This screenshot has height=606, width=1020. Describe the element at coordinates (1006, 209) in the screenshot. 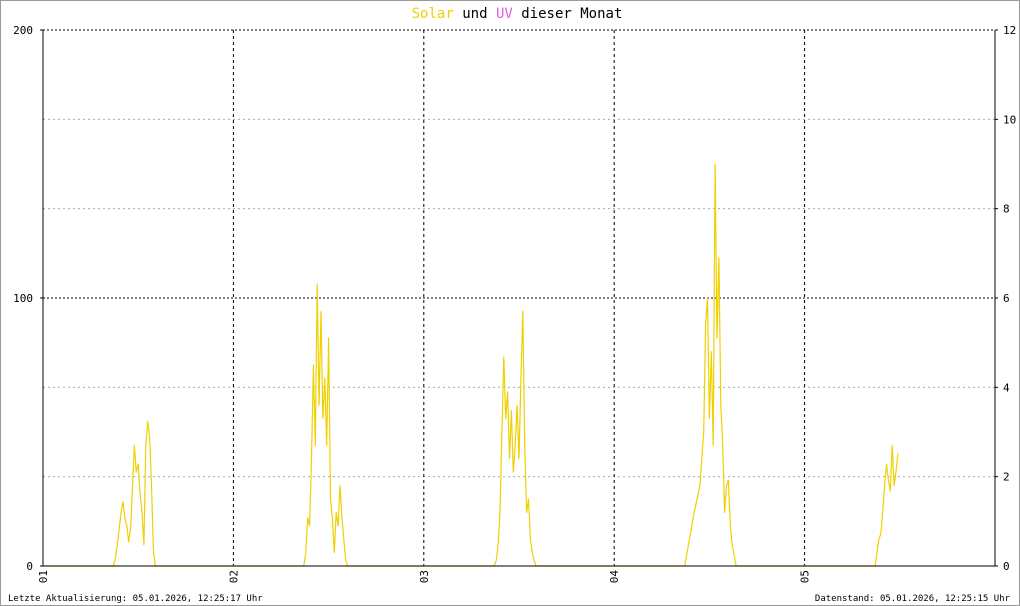

I see `right-tick-label: 8` at that location.